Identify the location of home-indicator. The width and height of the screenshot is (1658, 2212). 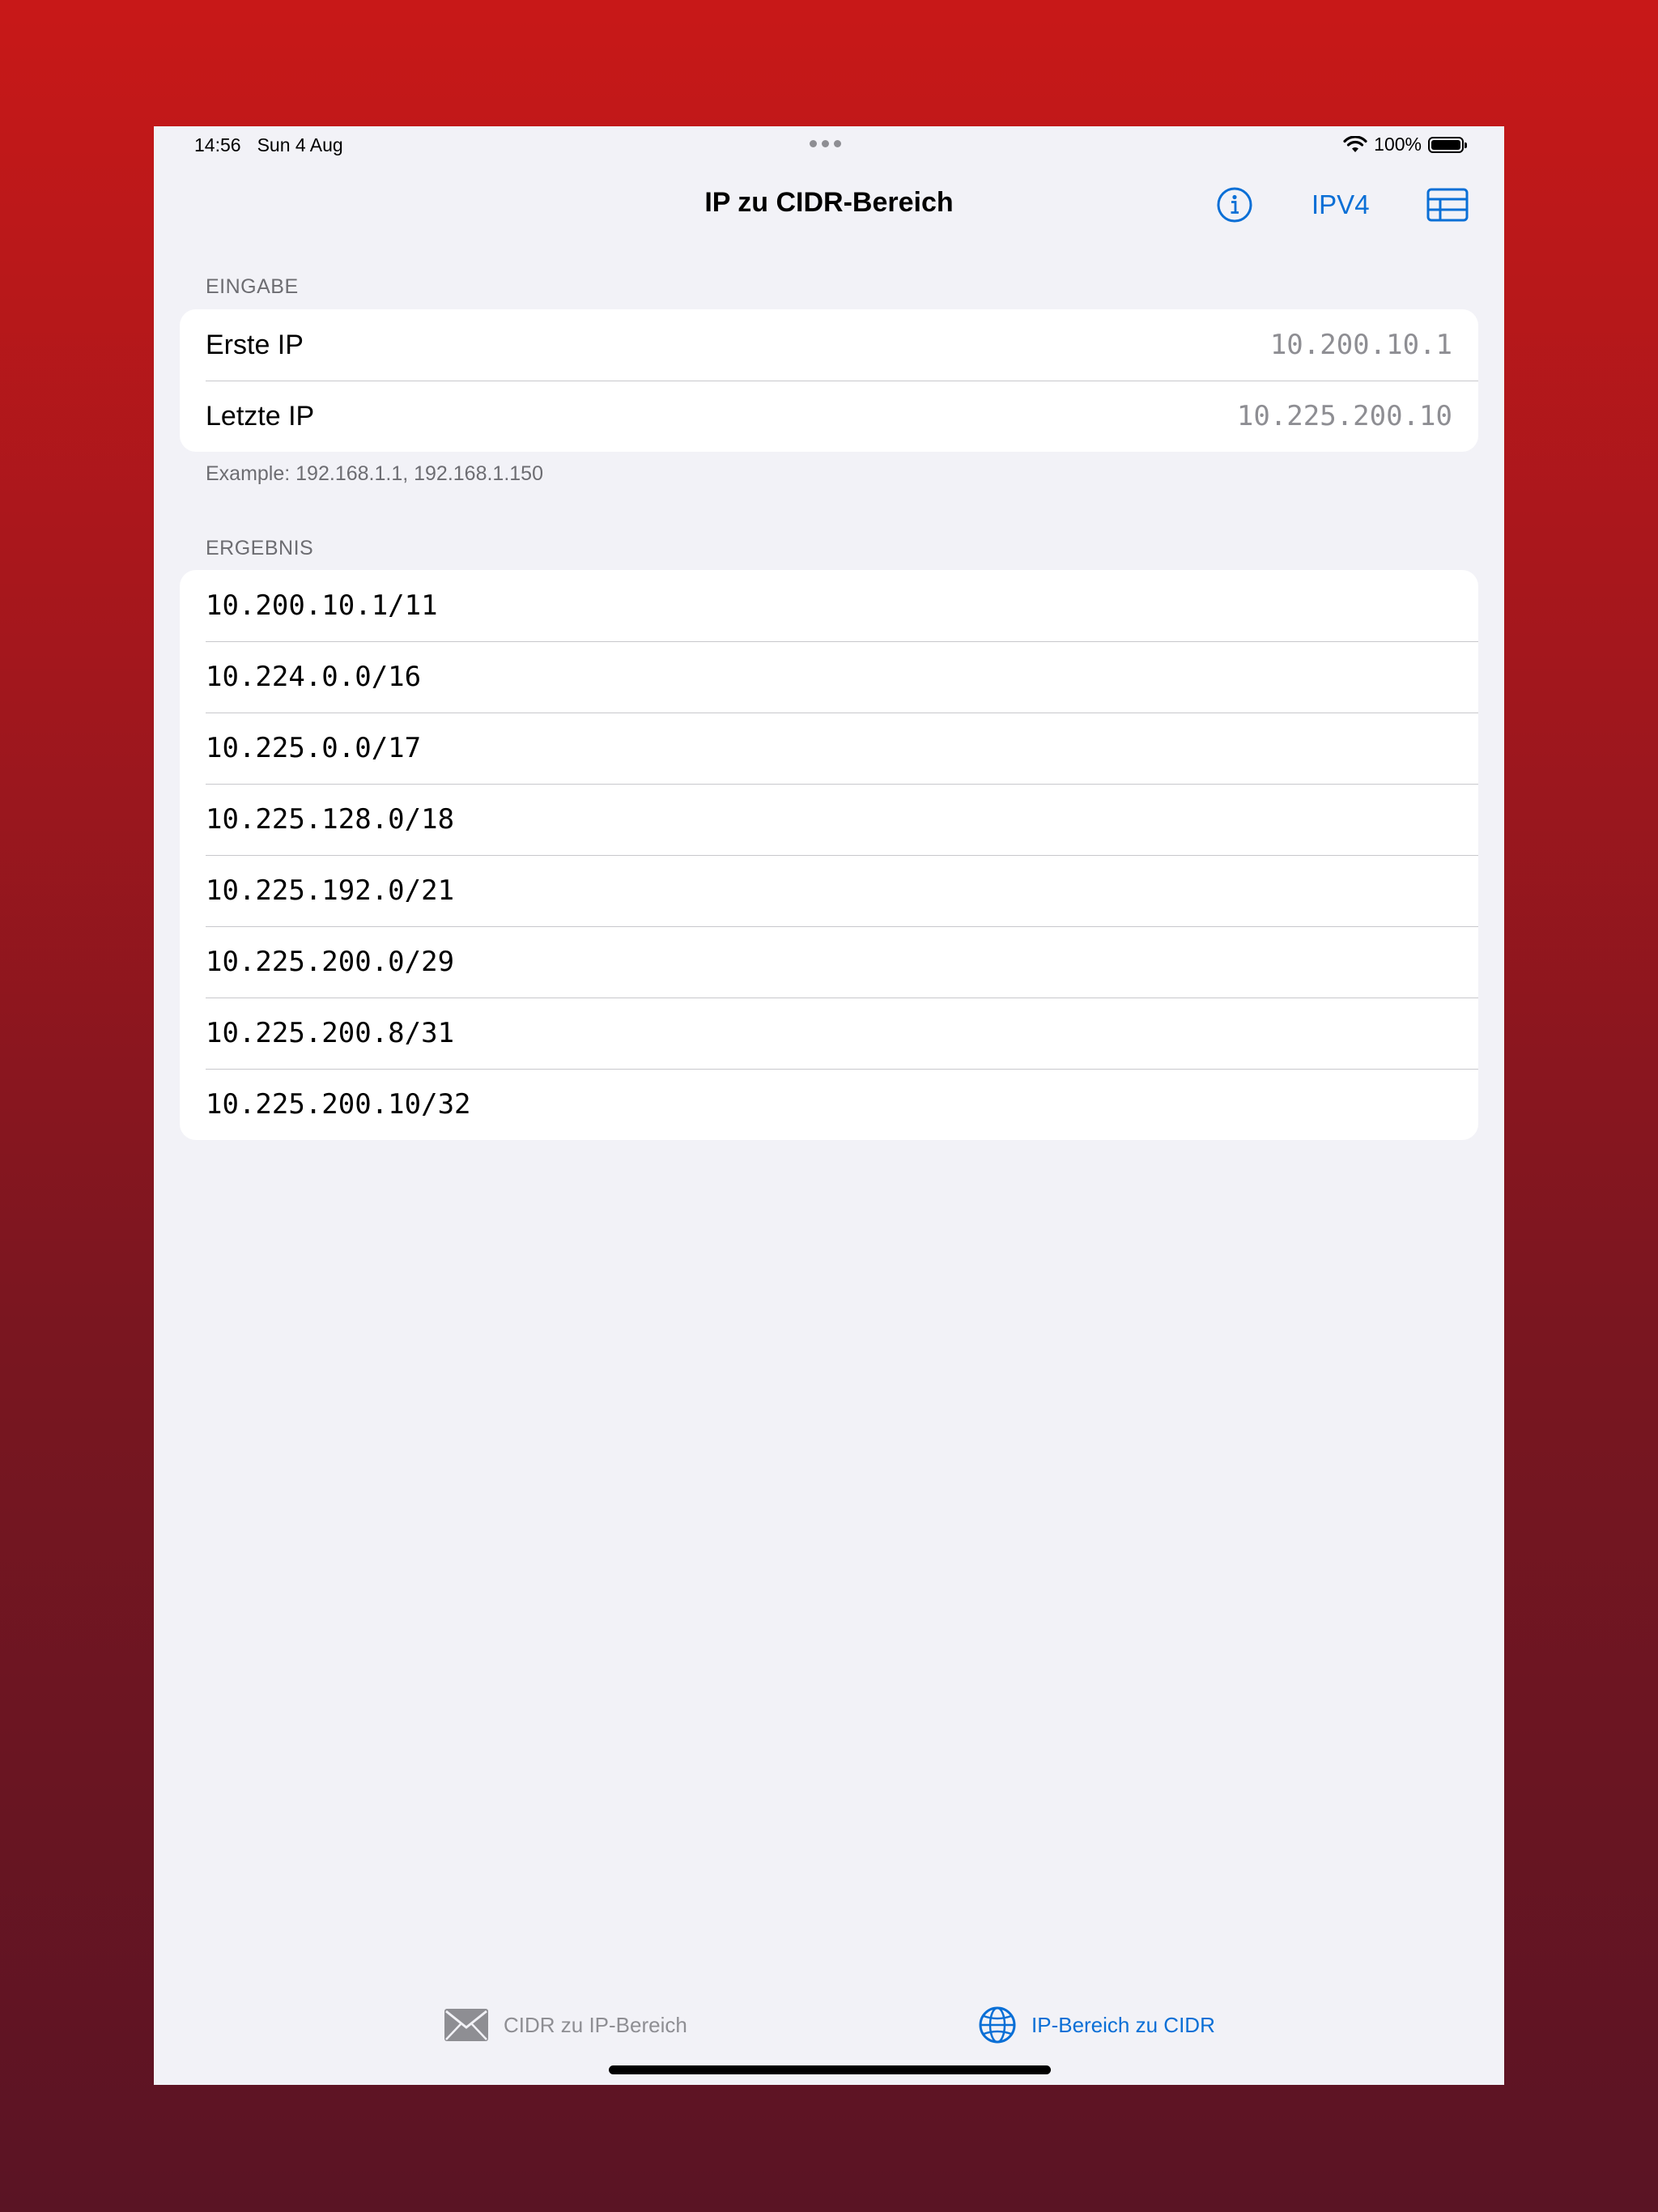
(830, 2069).